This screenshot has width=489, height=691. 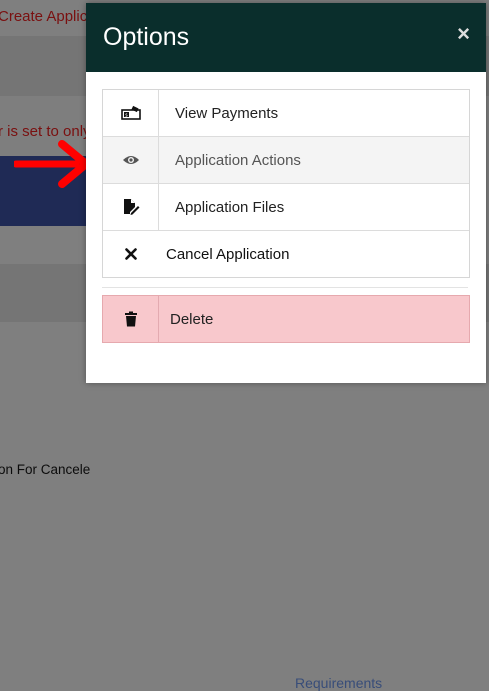 What do you see at coordinates (131, 319) in the screenshot?
I see `trash-icon` at bounding box center [131, 319].